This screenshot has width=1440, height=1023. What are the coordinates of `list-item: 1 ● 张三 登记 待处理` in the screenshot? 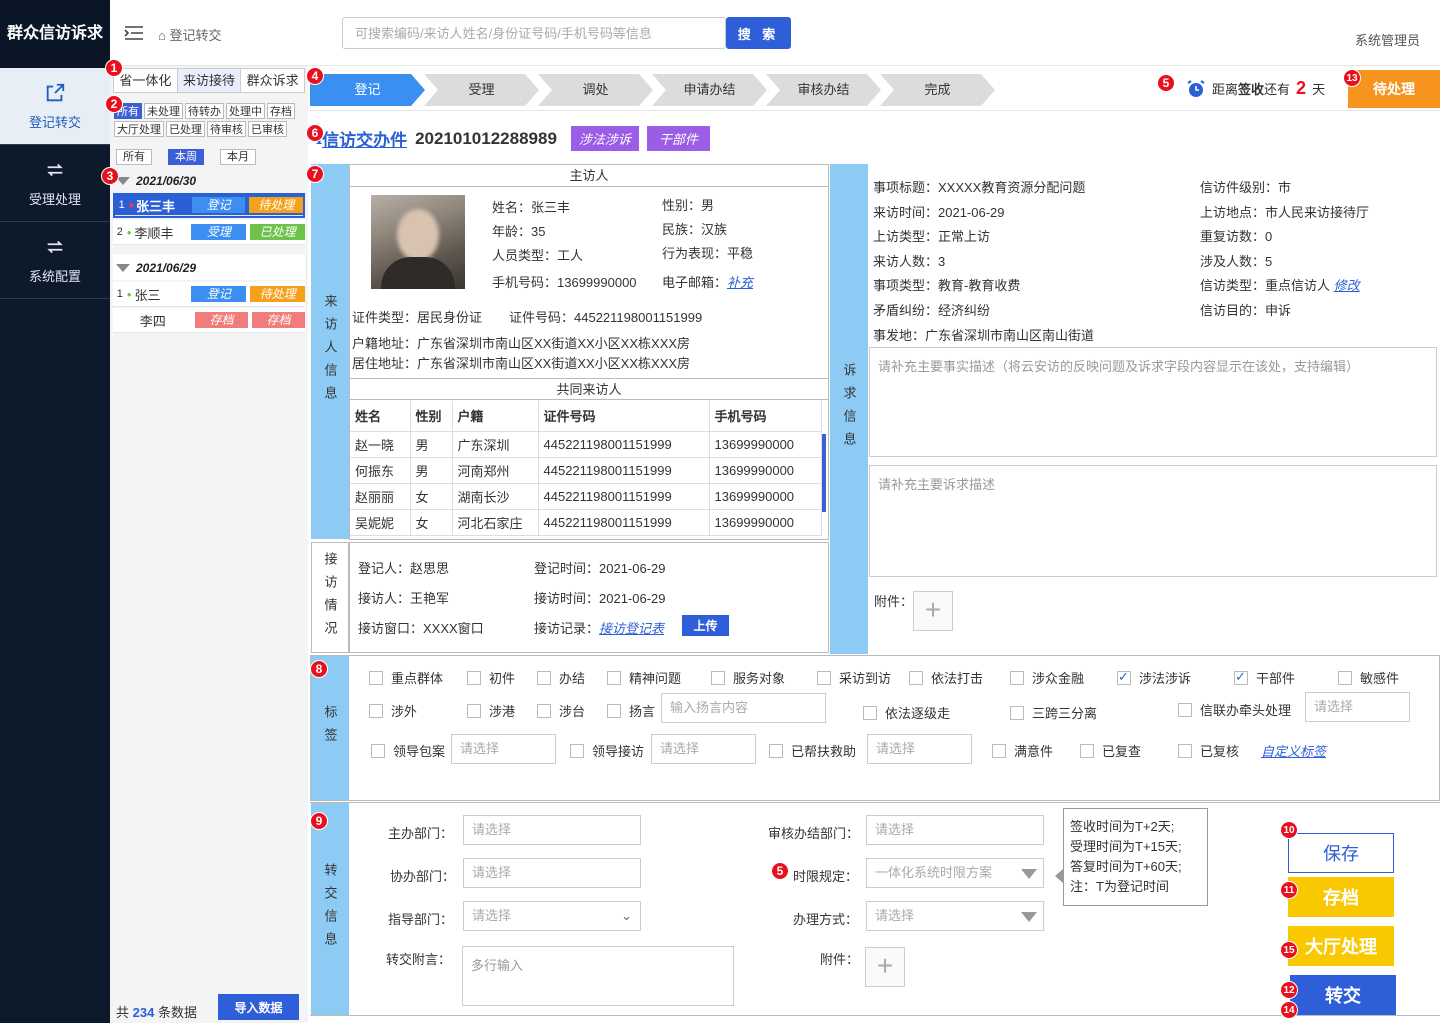 It's located at (209, 294).